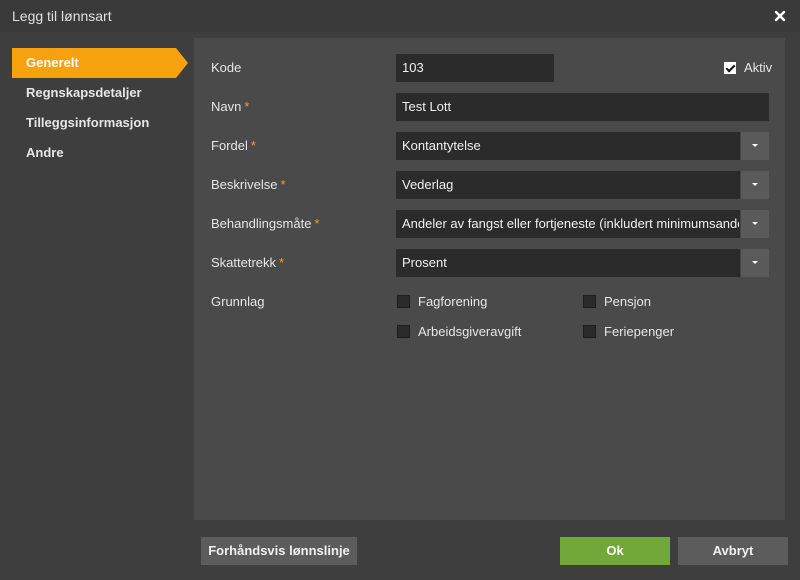 This screenshot has height=580, width=800. I want to click on skattetrekk-label-text: Skattetrekk, so click(244, 262).